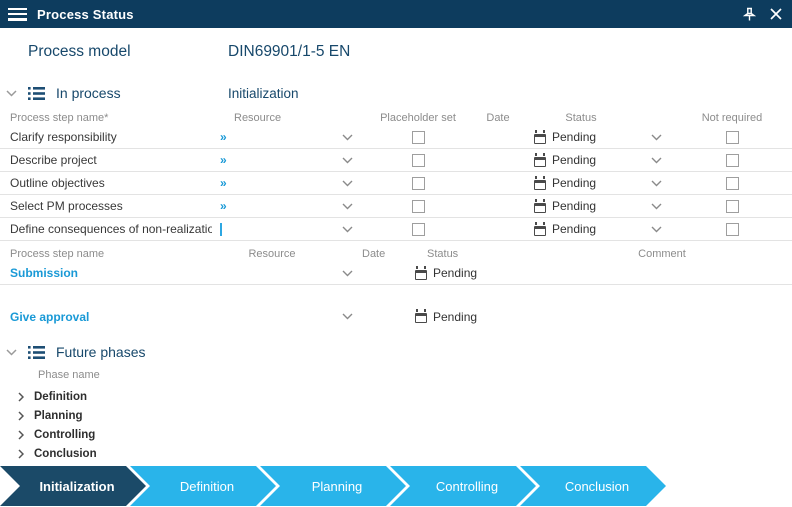  What do you see at coordinates (203, 486) in the screenshot?
I see `phase-arrow: Definition` at bounding box center [203, 486].